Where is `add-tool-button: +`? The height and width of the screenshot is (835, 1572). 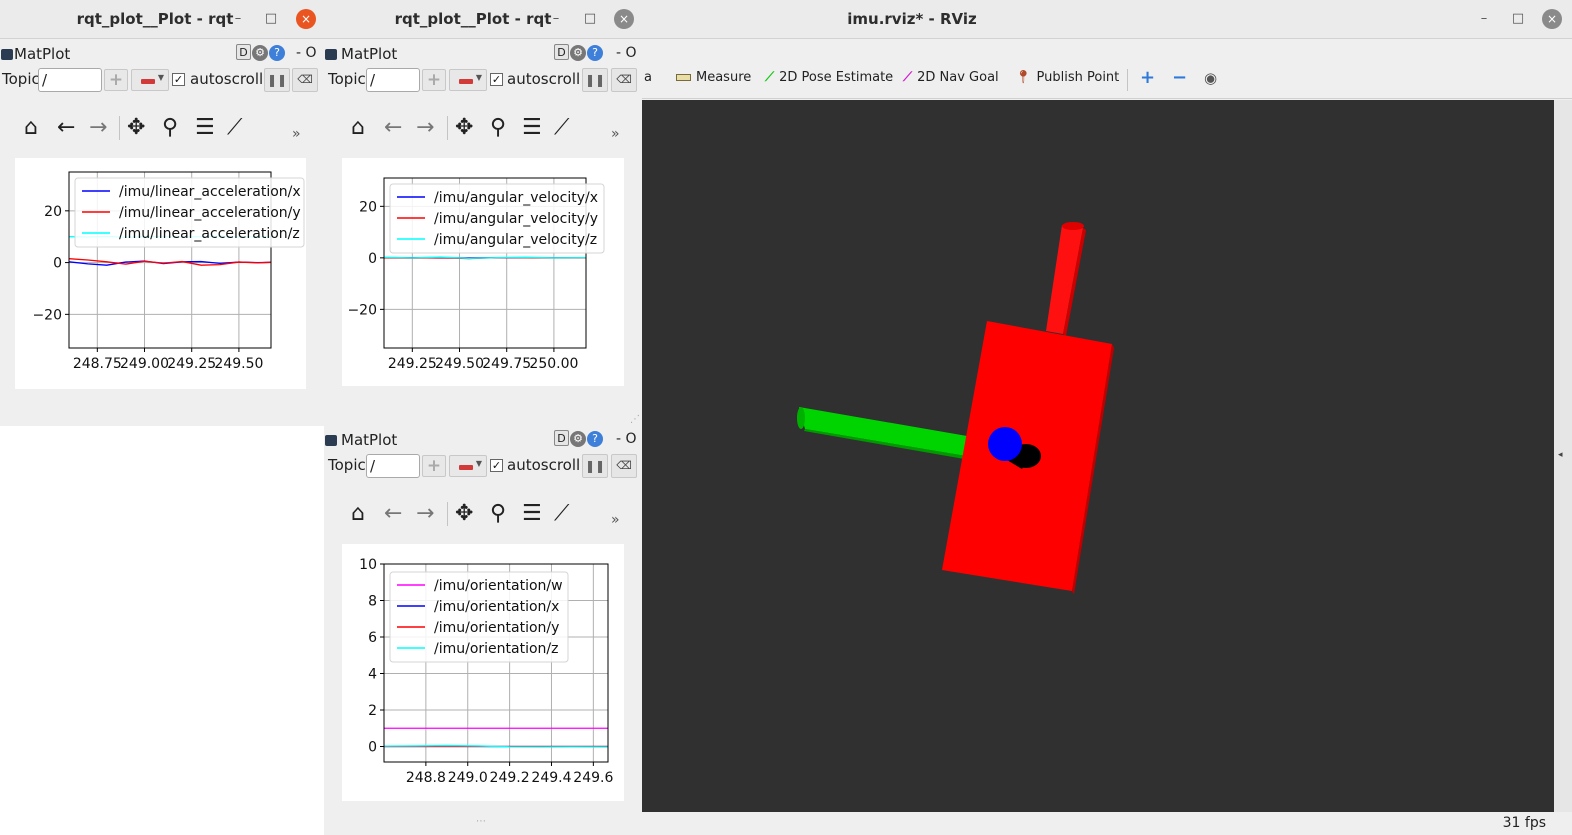 add-tool-button: + is located at coordinates (1147, 77).